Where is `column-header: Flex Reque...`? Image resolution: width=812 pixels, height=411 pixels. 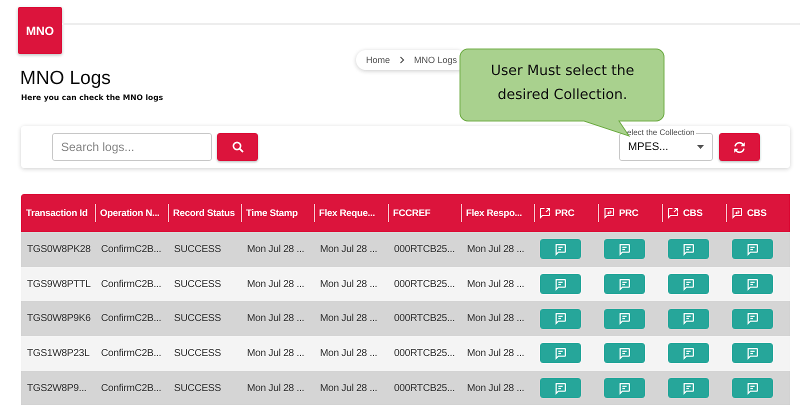 column-header: Flex Reque... is located at coordinates (351, 213).